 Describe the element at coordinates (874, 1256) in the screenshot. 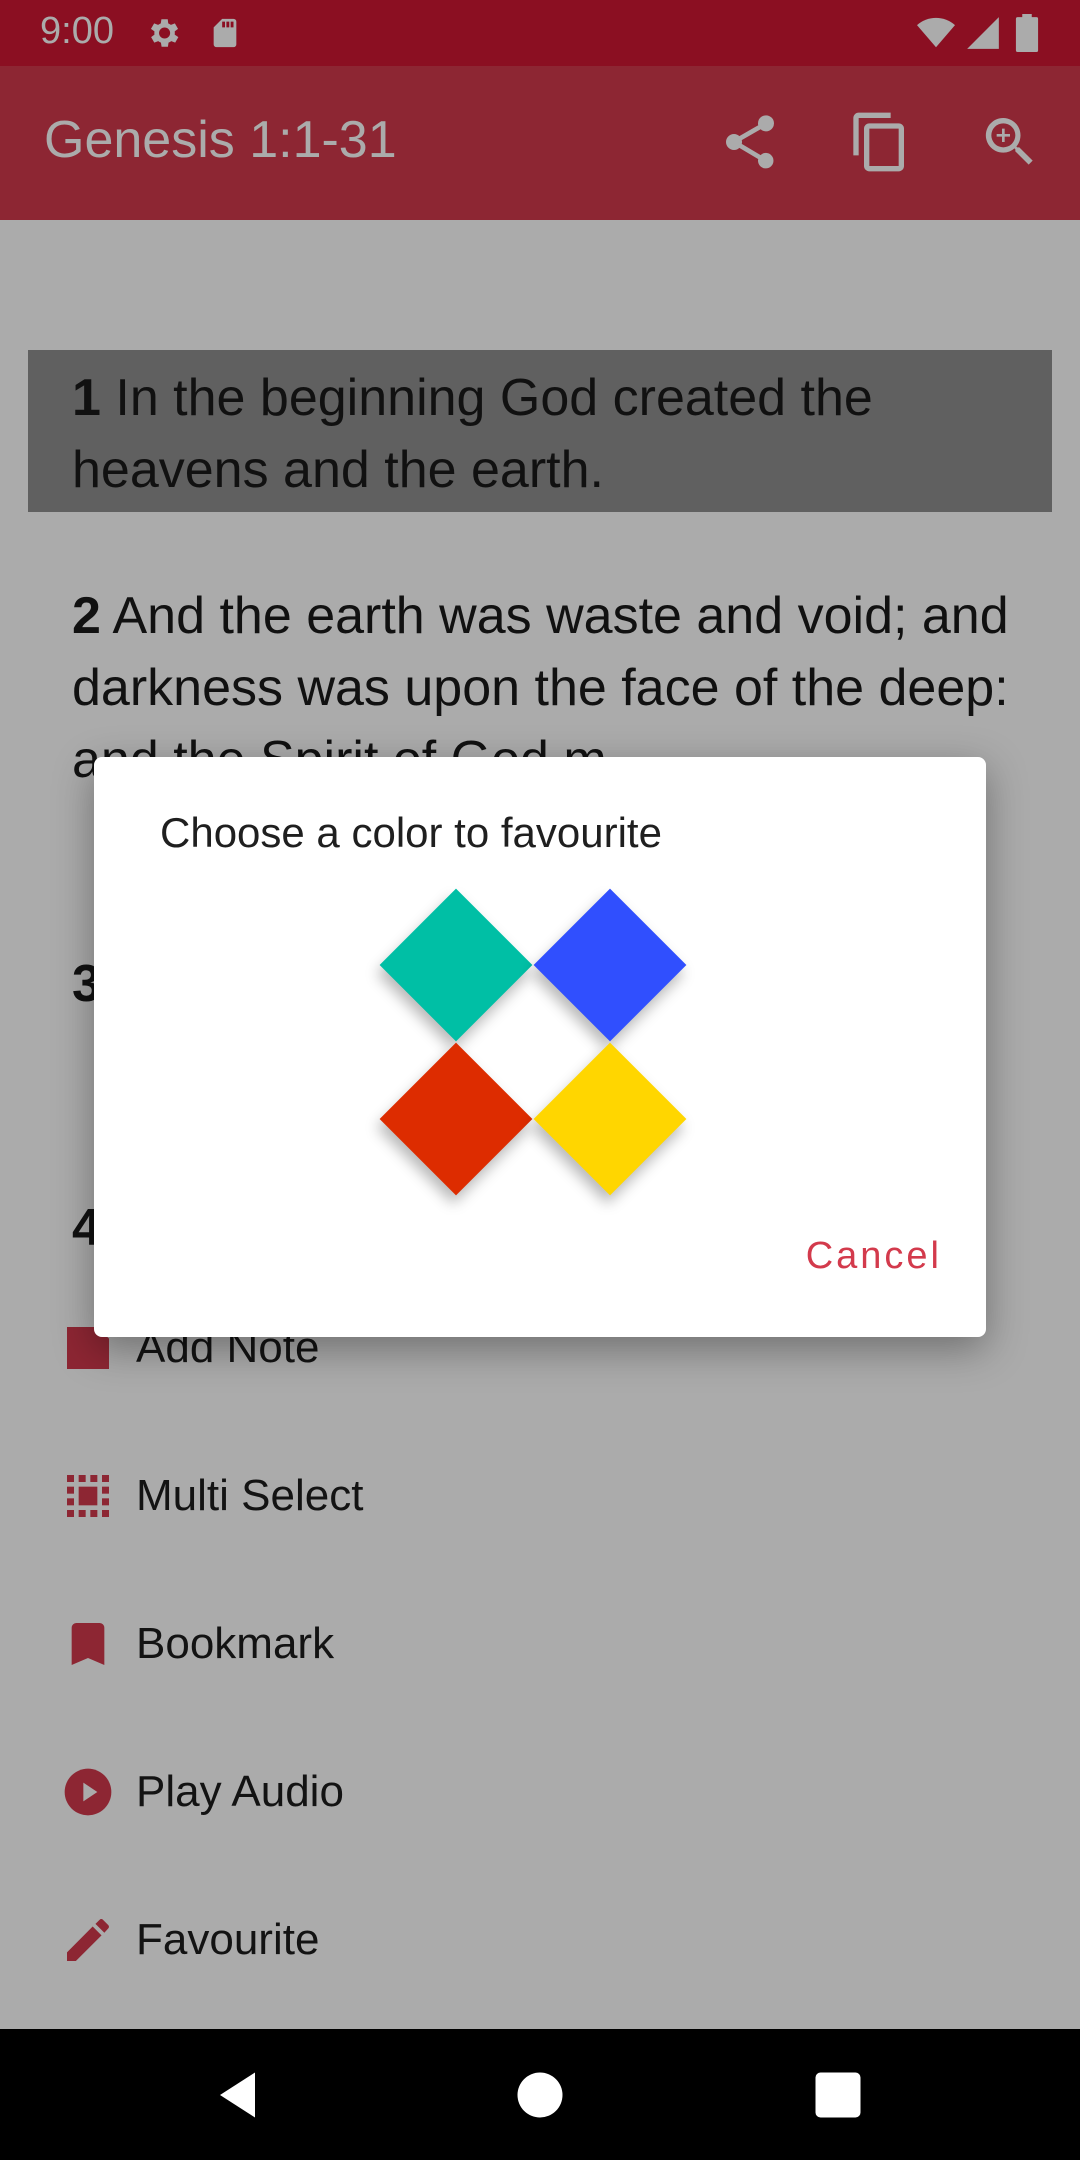

I see `cancel-button: Cancel` at that location.